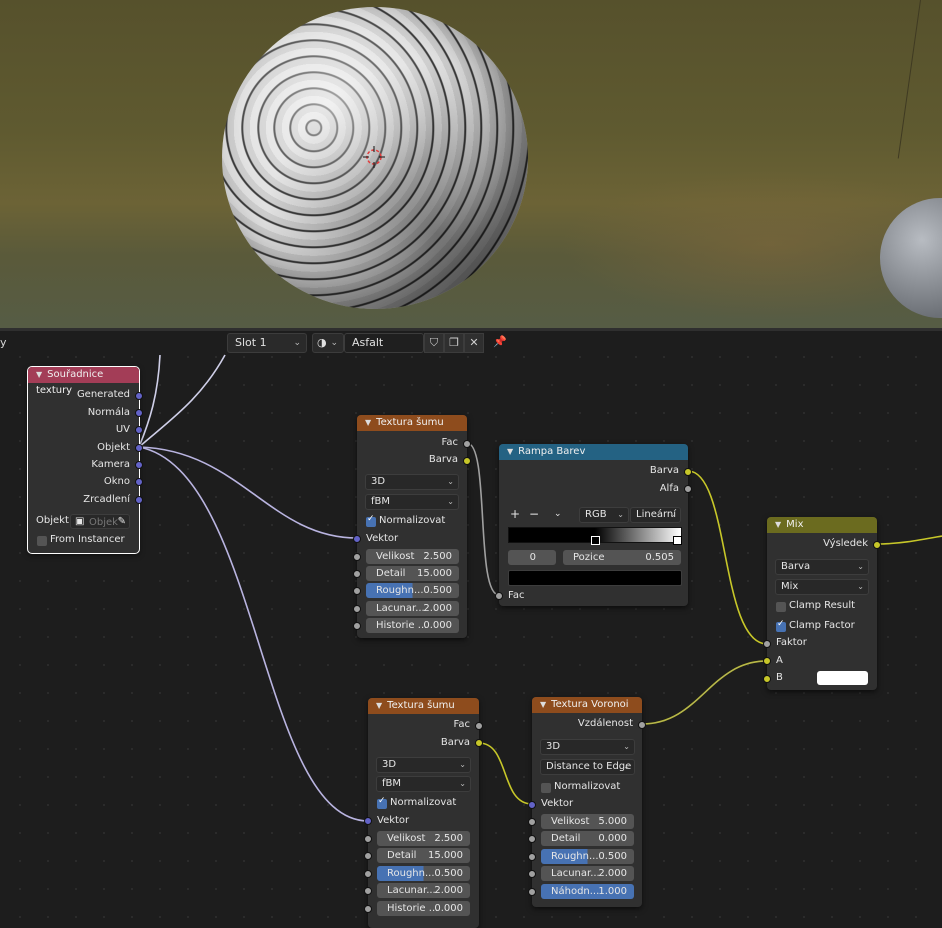 The image size is (942, 928). Describe the element at coordinates (434, 343) in the screenshot. I see `fake-user-shield-icon: ⛉` at that location.